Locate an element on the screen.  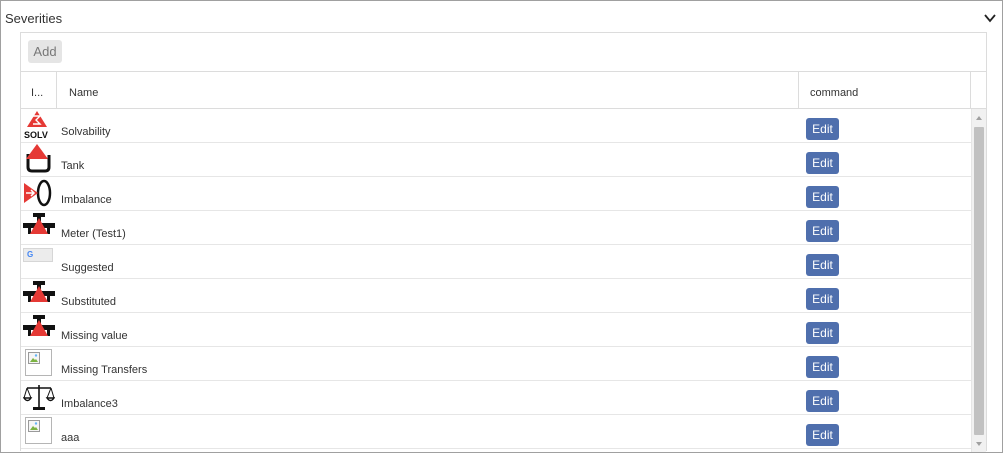
panel-title: Severities is located at coordinates (34, 18).